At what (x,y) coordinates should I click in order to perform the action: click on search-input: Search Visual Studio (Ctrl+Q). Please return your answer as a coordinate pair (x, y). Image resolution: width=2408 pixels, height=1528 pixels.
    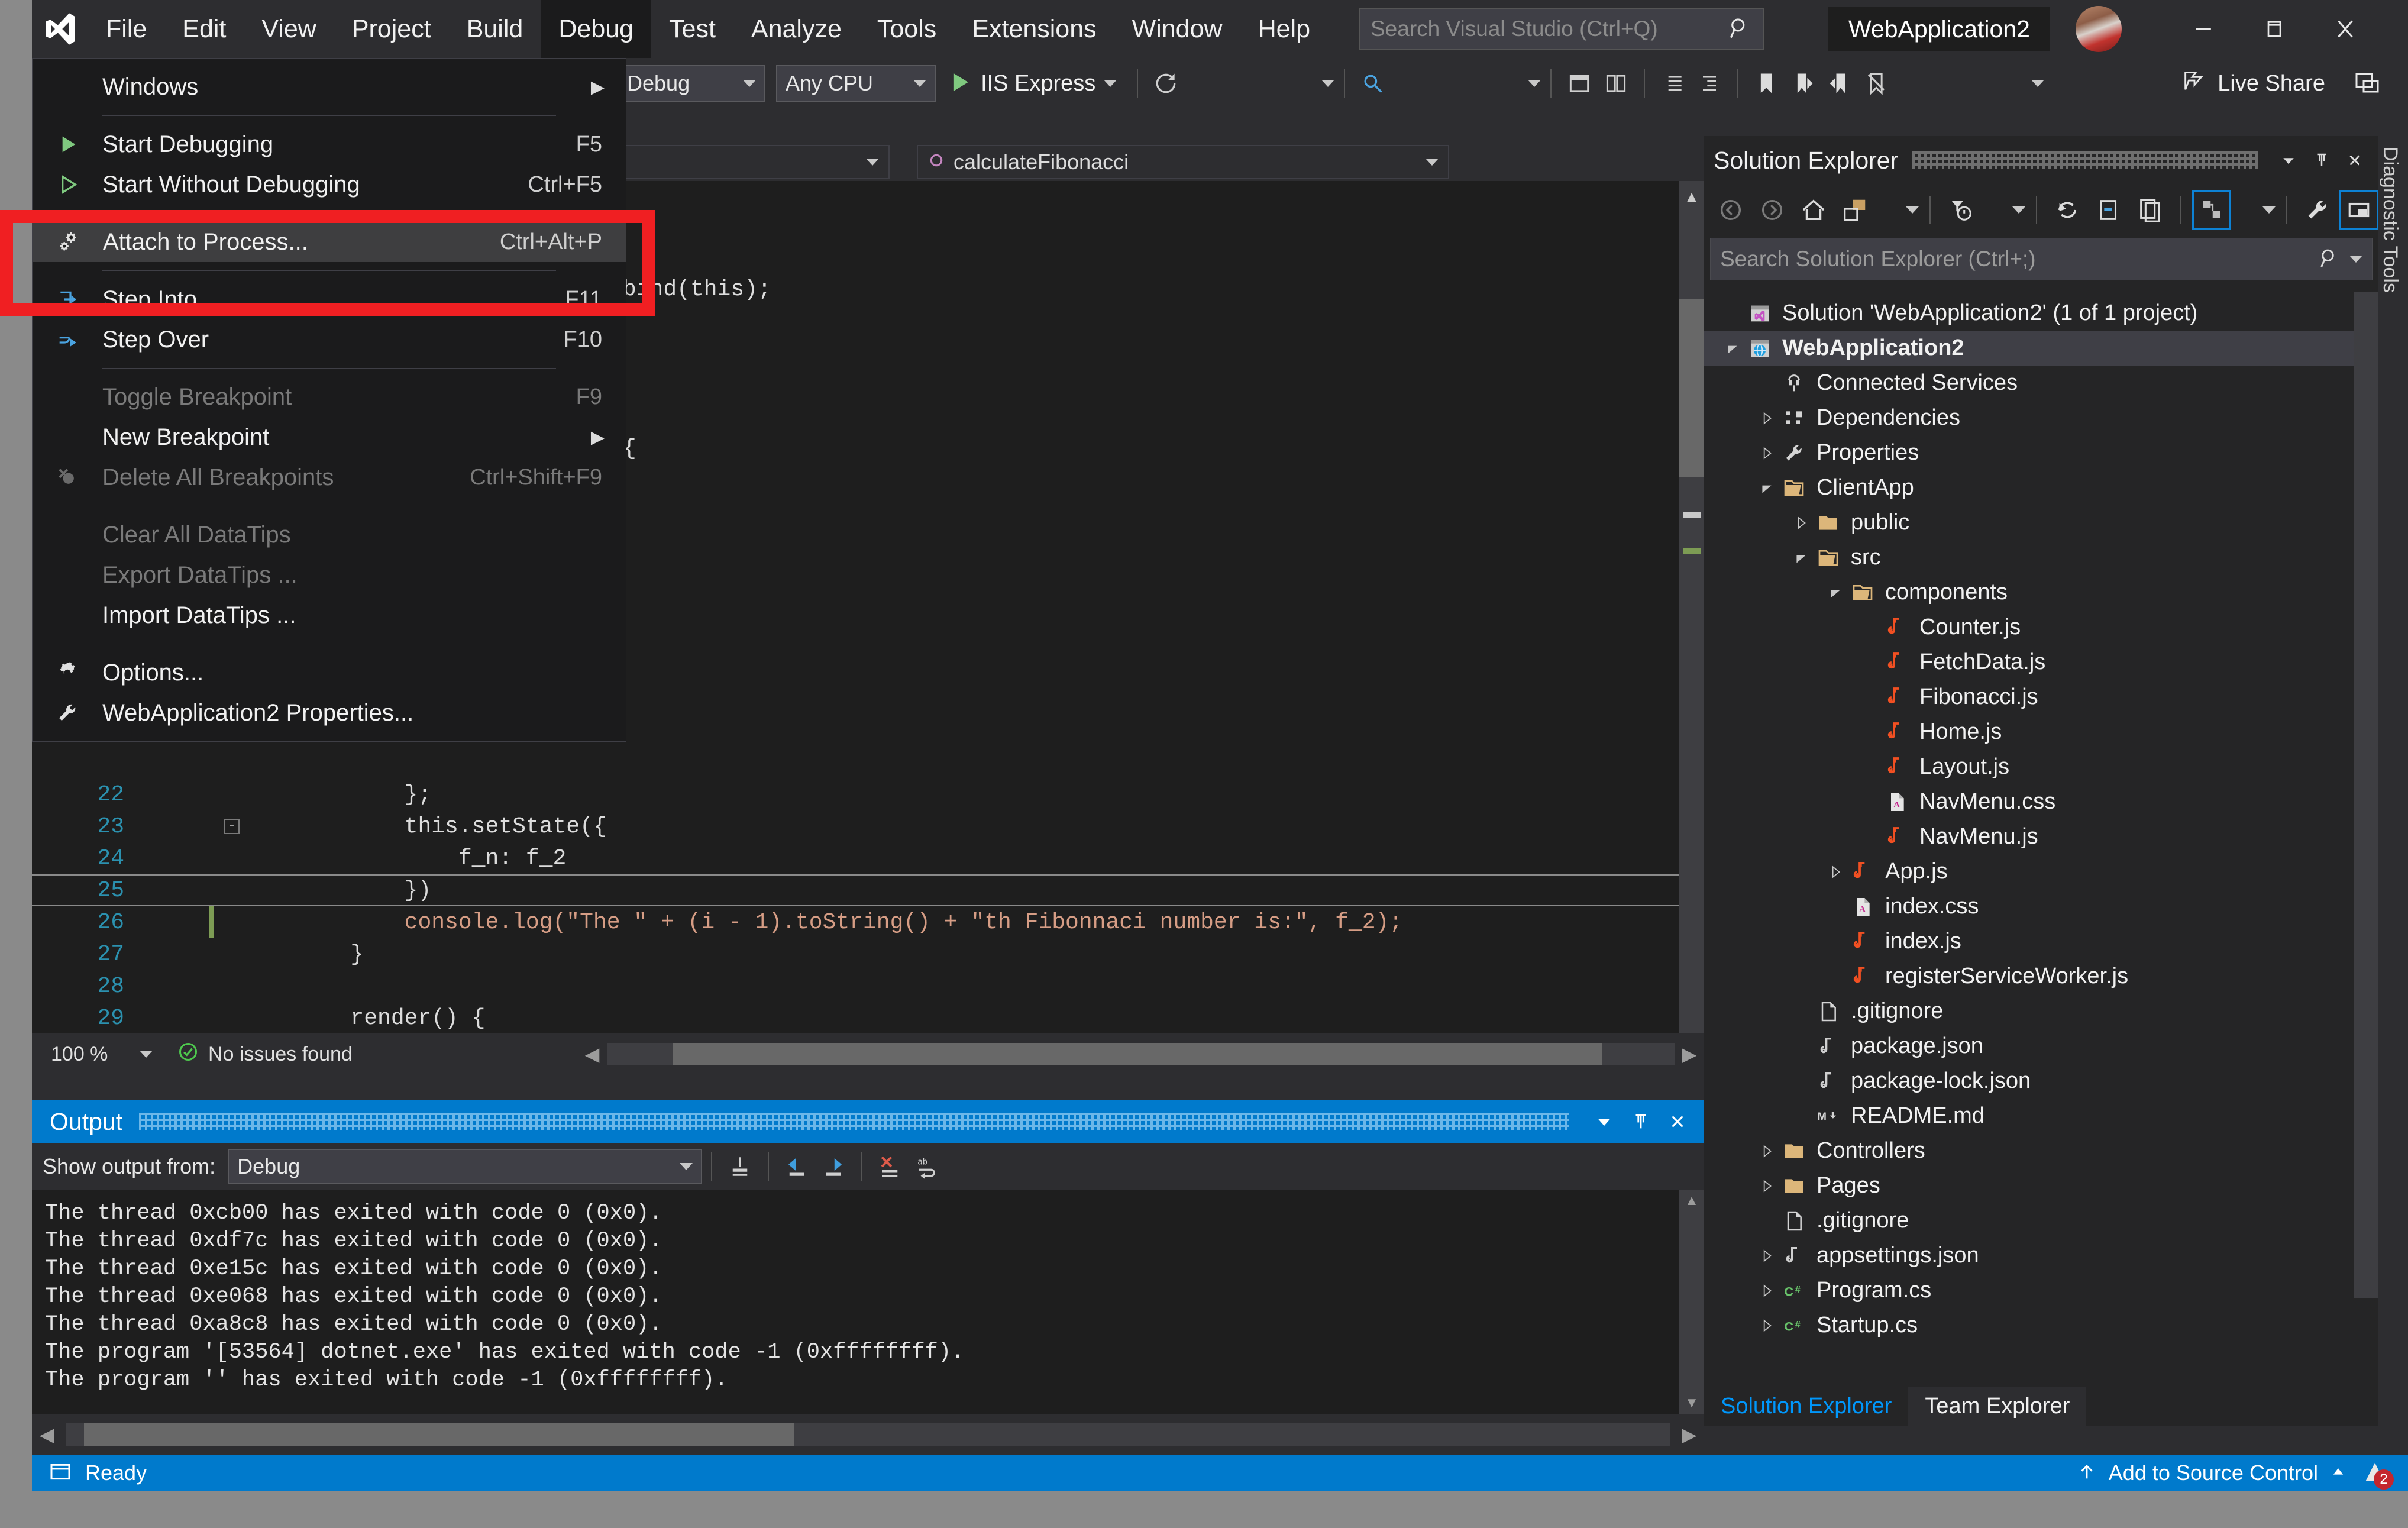
    Looking at the image, I should click on (1561, 29).